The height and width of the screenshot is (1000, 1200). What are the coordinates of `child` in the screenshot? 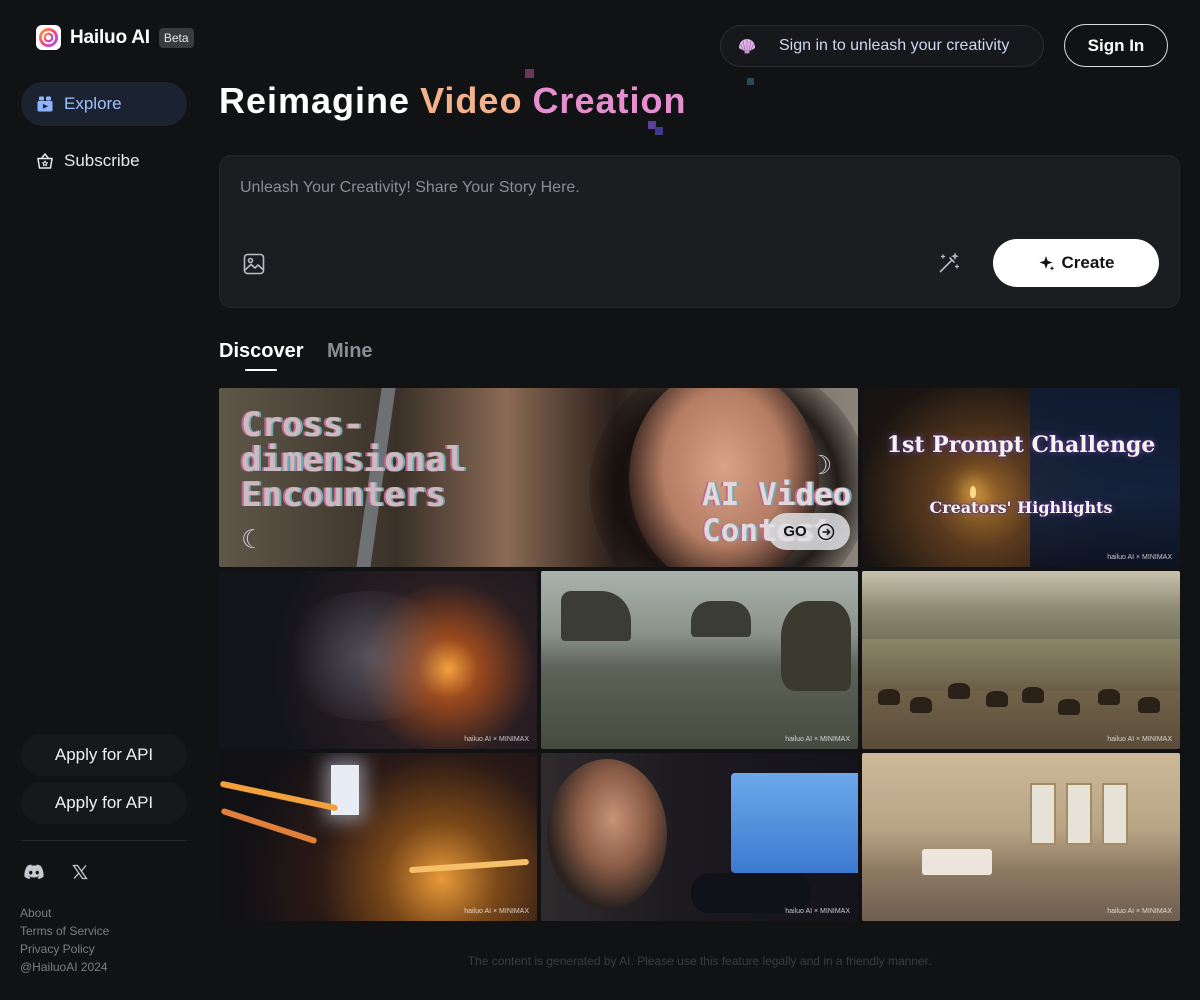 It's located at (607, 834).